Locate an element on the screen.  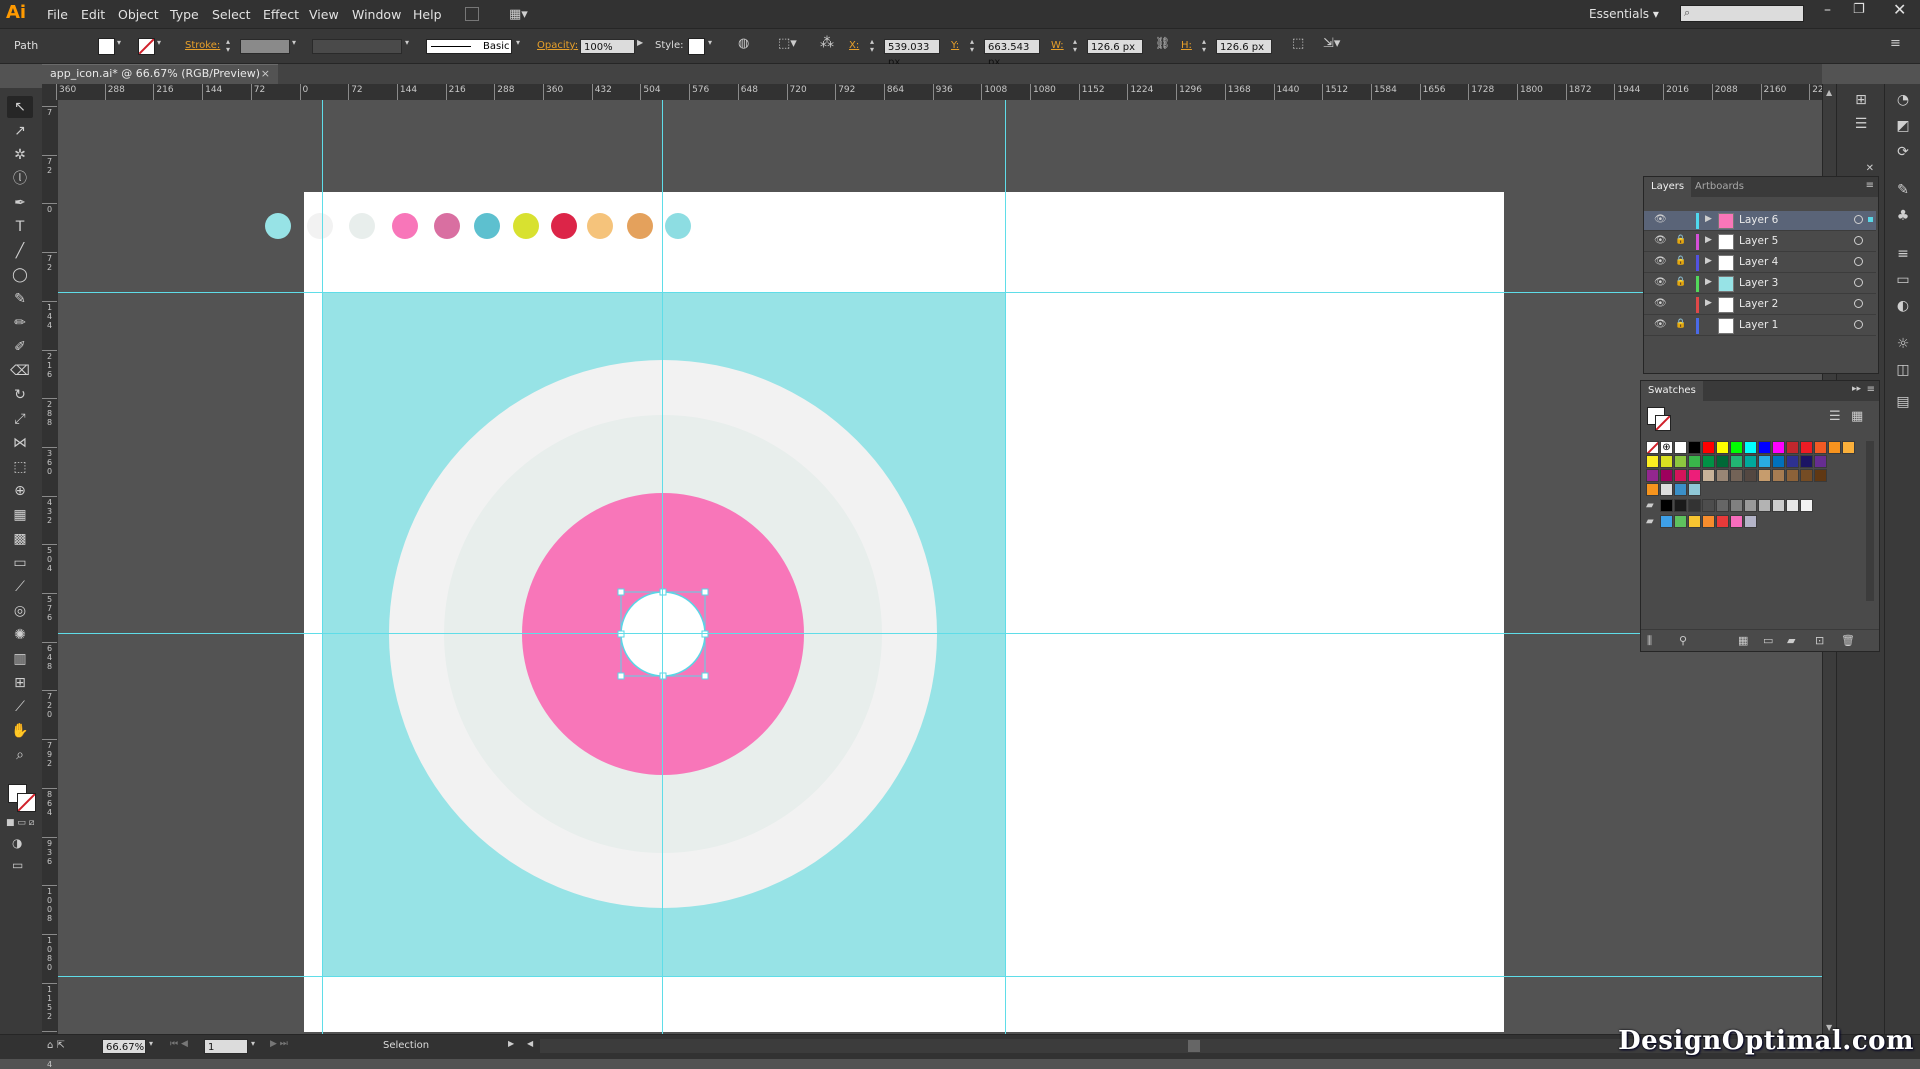
expand-triangle-icon: ▶ is located at coordinates (1708, 240).